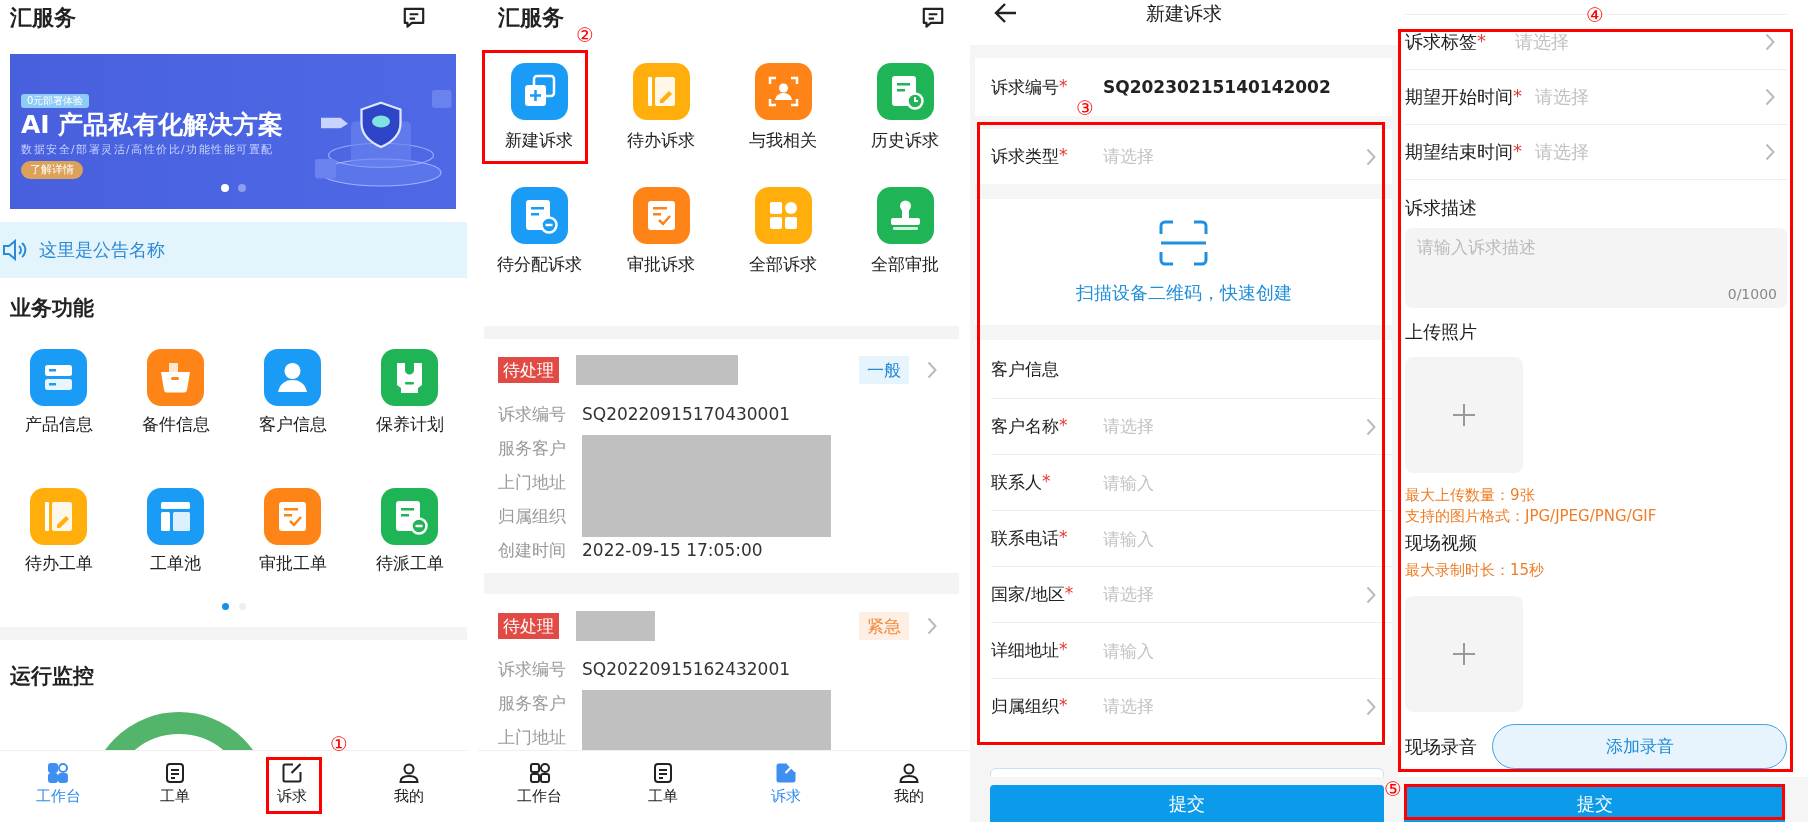 This screenshot has height=822, width=1808. Describe the element at coordinates (1025, 156) in the screenshot. I see `field-label: 诉求类型` at that location.